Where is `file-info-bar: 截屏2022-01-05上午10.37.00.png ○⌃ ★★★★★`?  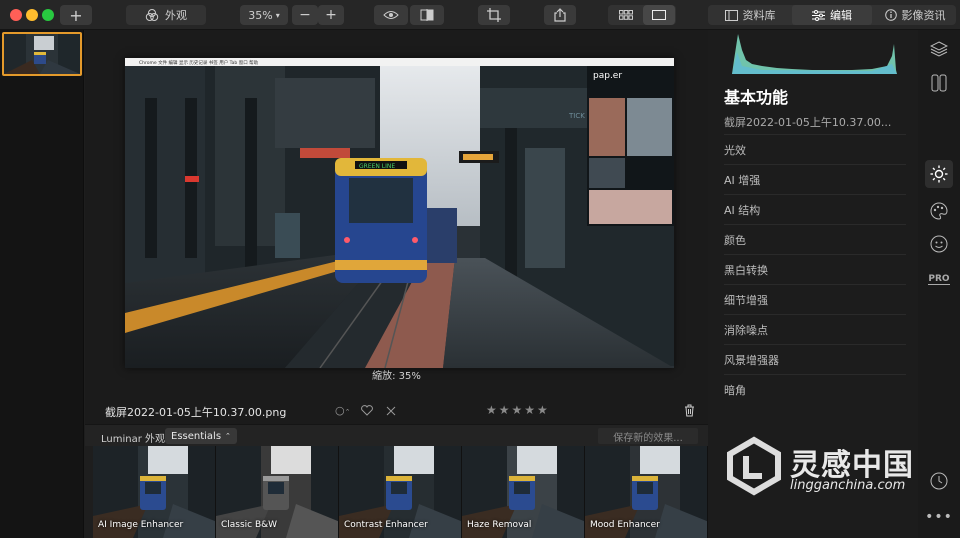 file-info-bar: 截屏2022-01-05上午10.37.00.png ○⌃ ★★★★★ is located at coordinates (396, 411).